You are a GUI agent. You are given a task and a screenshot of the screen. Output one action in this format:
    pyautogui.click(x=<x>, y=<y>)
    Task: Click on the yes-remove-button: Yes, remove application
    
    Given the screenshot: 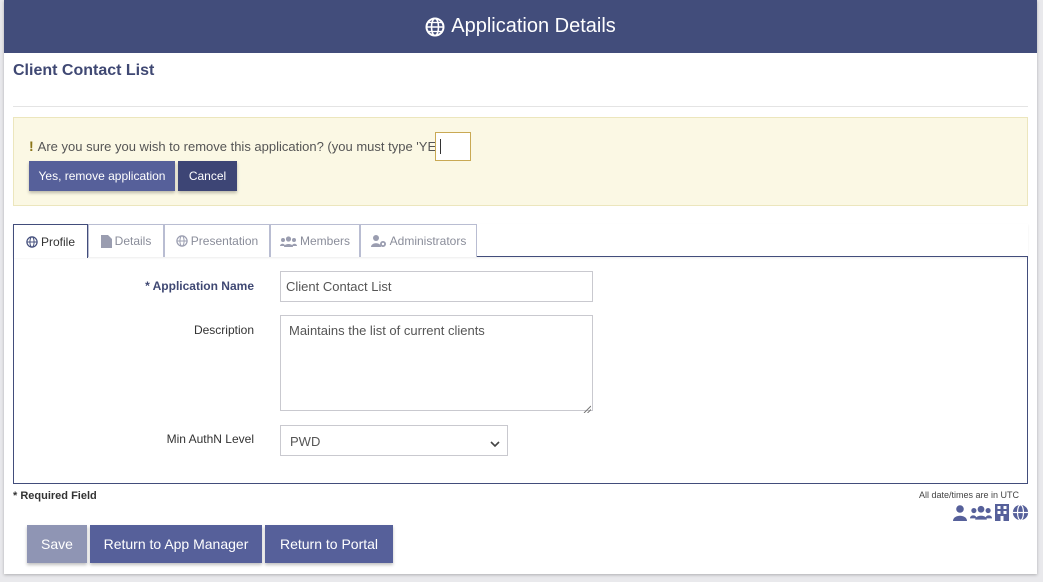 What is the action you would take?
    pyautogui.click(x=102, y=176)
    